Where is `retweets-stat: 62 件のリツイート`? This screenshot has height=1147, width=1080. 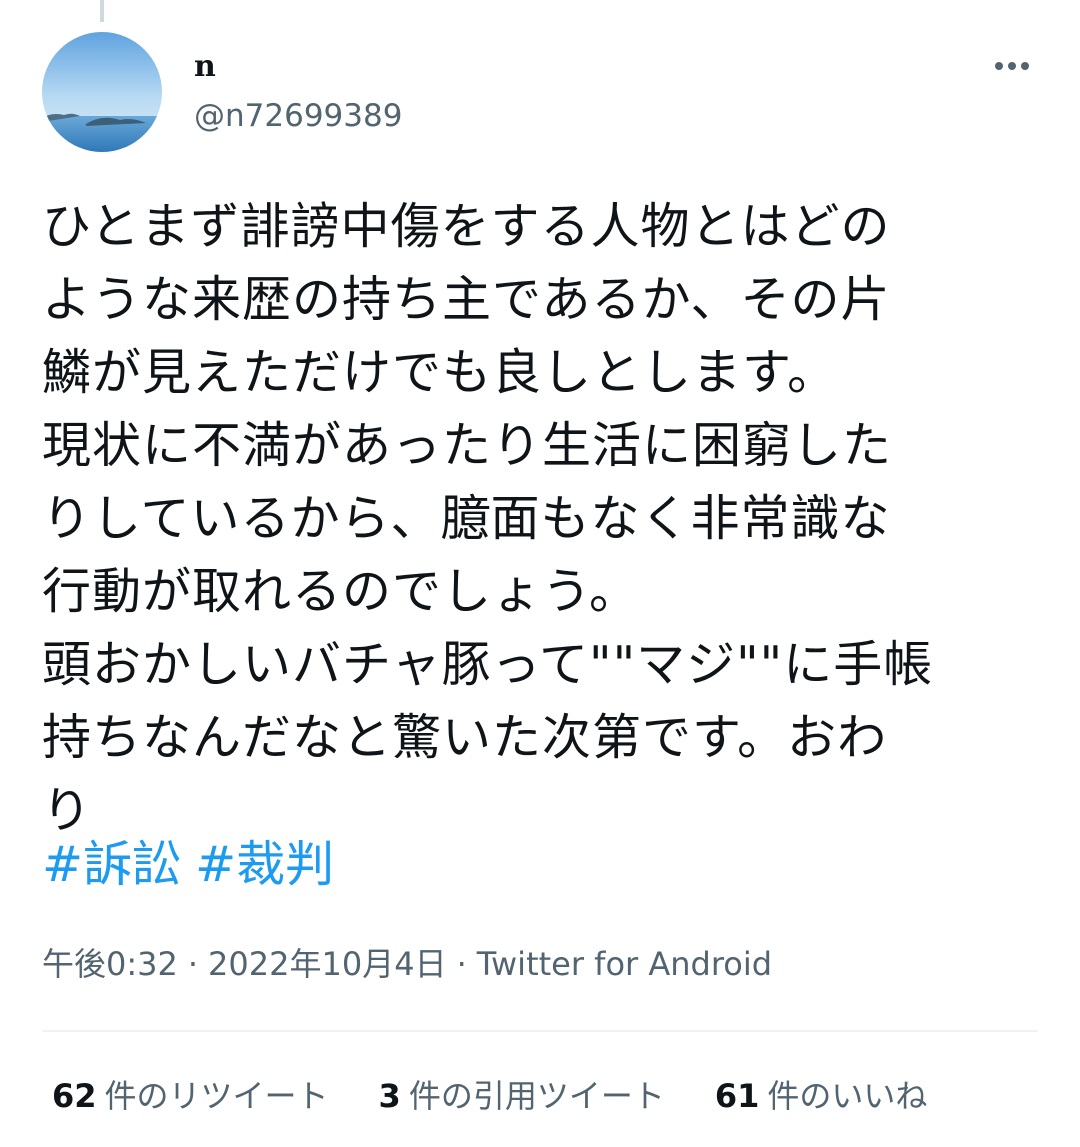
retweets-stat: 62 件のリツイート is located at coordinates (190, 1096).